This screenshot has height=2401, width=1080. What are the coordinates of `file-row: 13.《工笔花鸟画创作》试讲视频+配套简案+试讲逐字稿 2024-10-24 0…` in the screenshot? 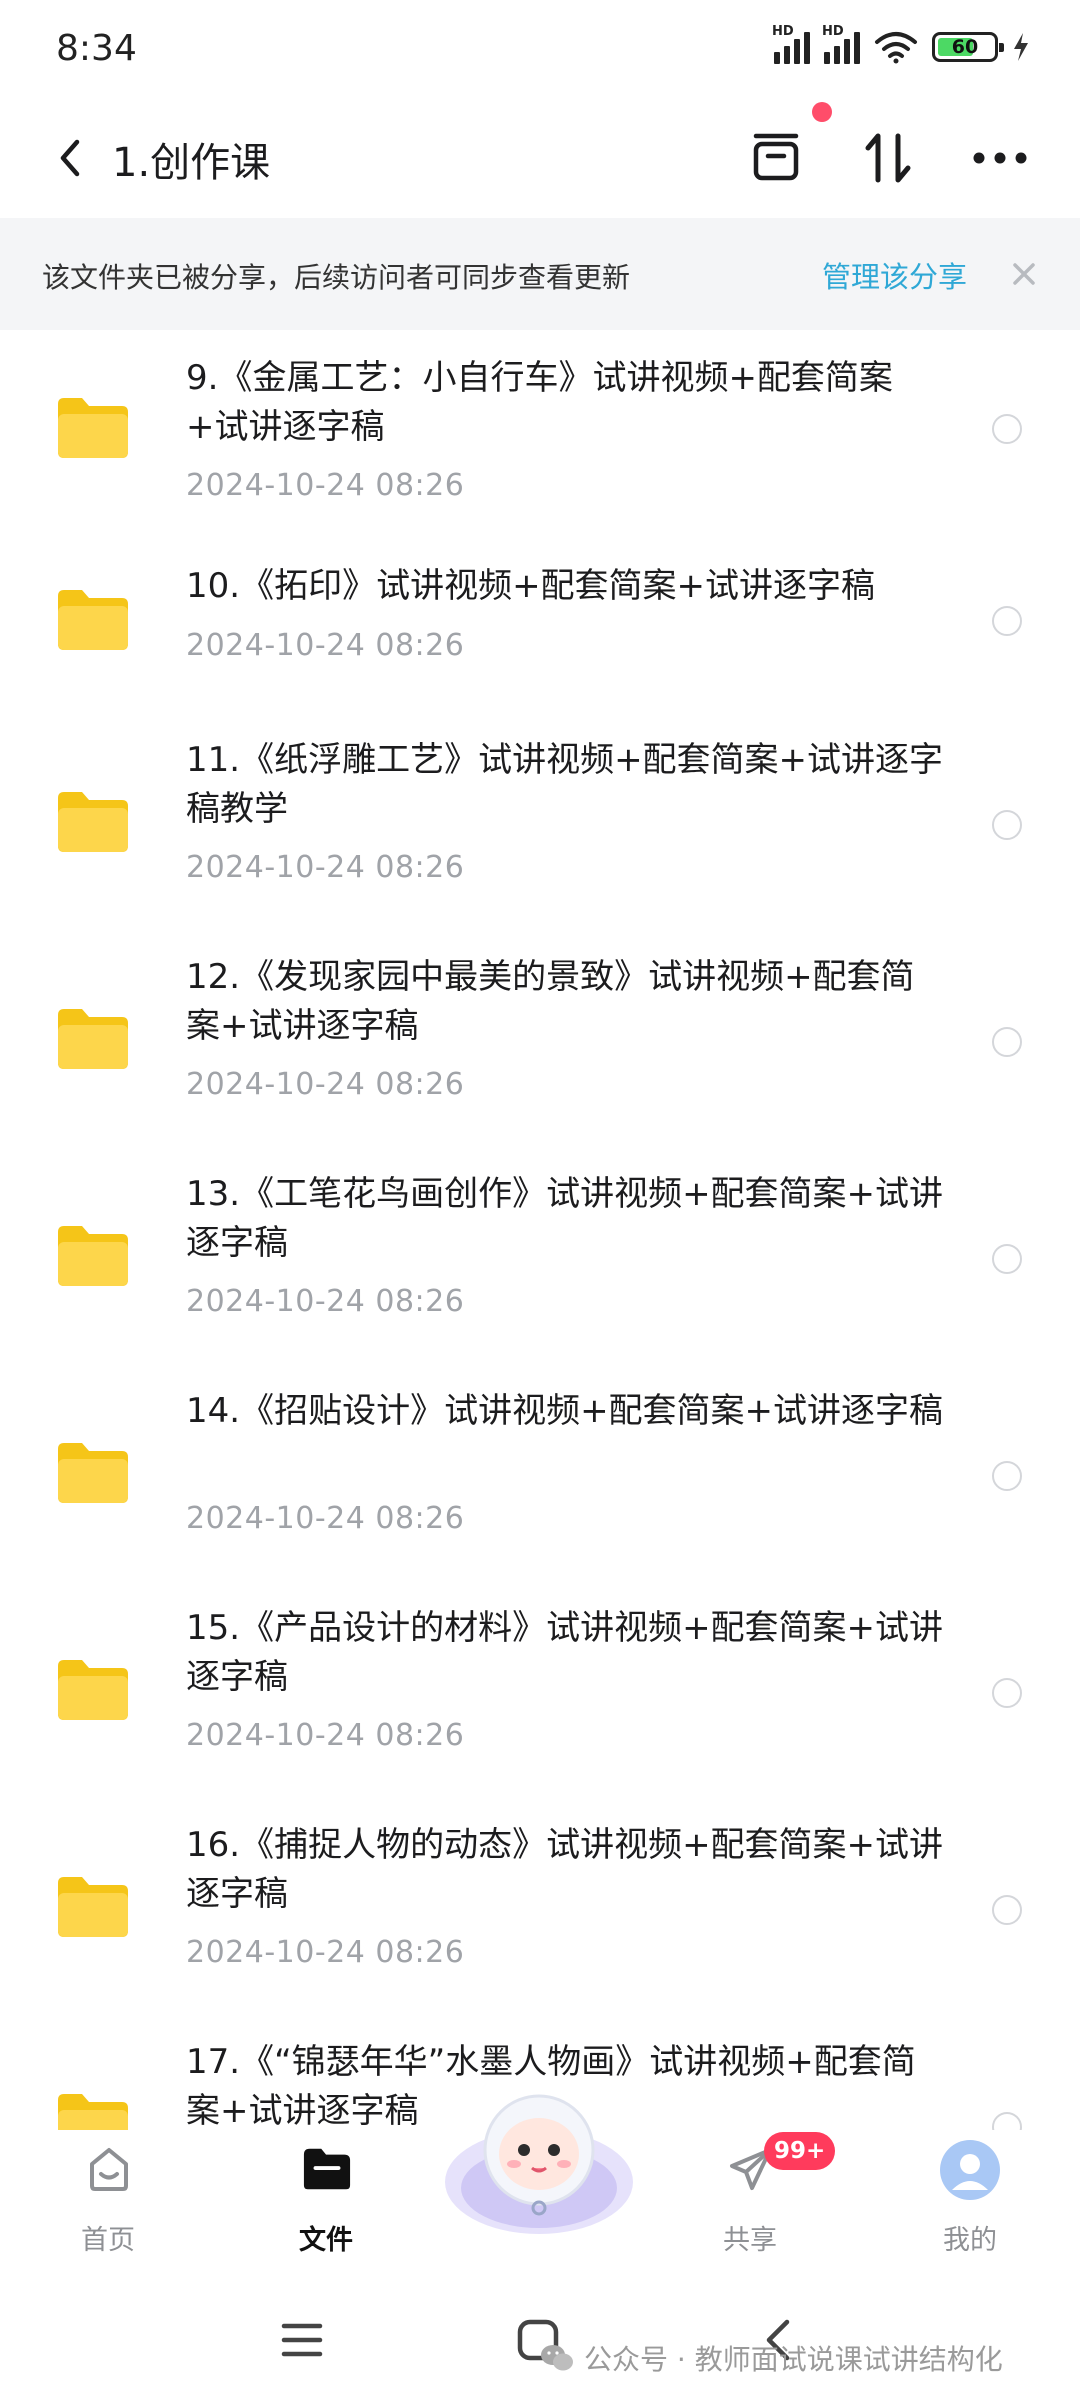 It's located at (540, 1252).